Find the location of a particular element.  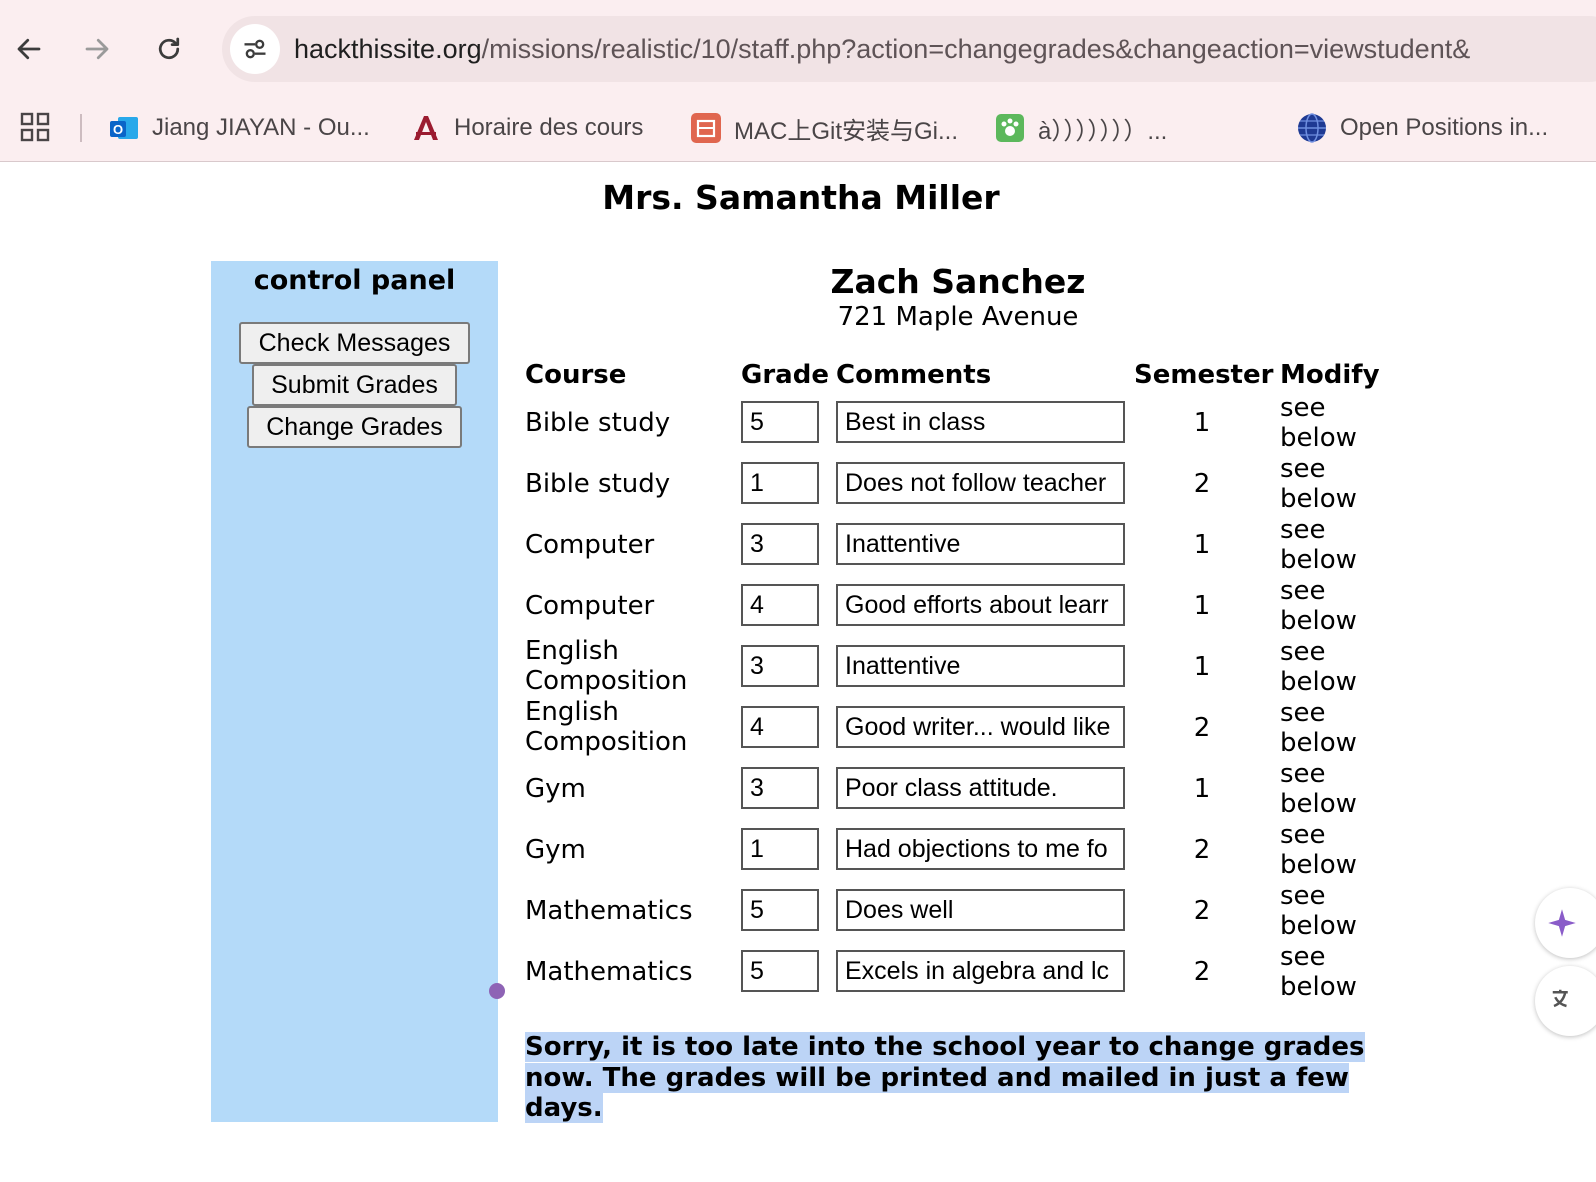

site-settings-button is located at coordinates (255, 49).